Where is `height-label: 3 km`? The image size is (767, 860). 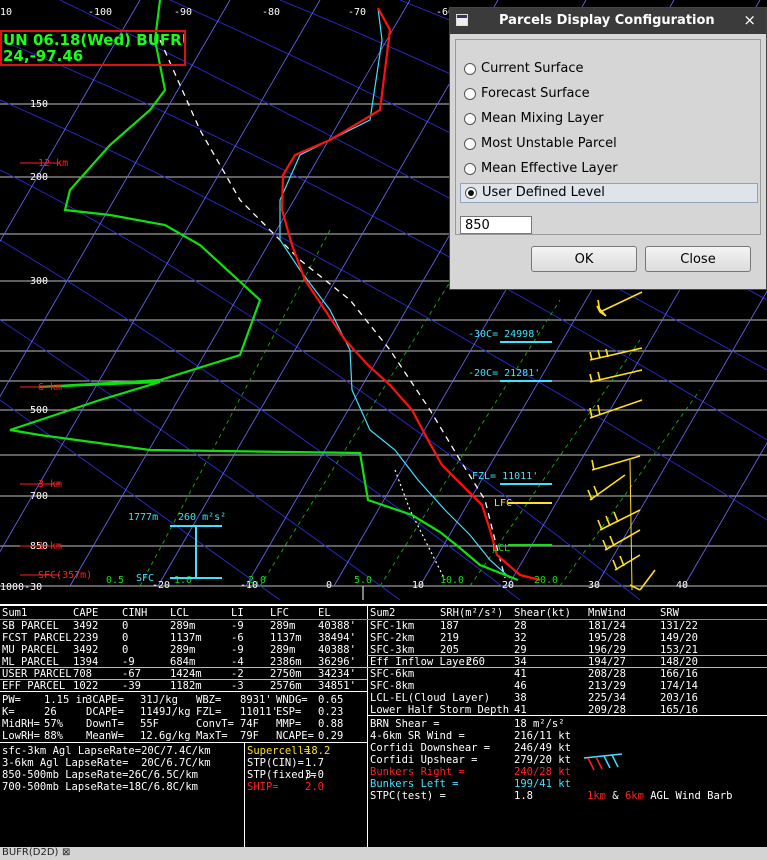 height-label: 3 km is located at coordinates (50, 484).